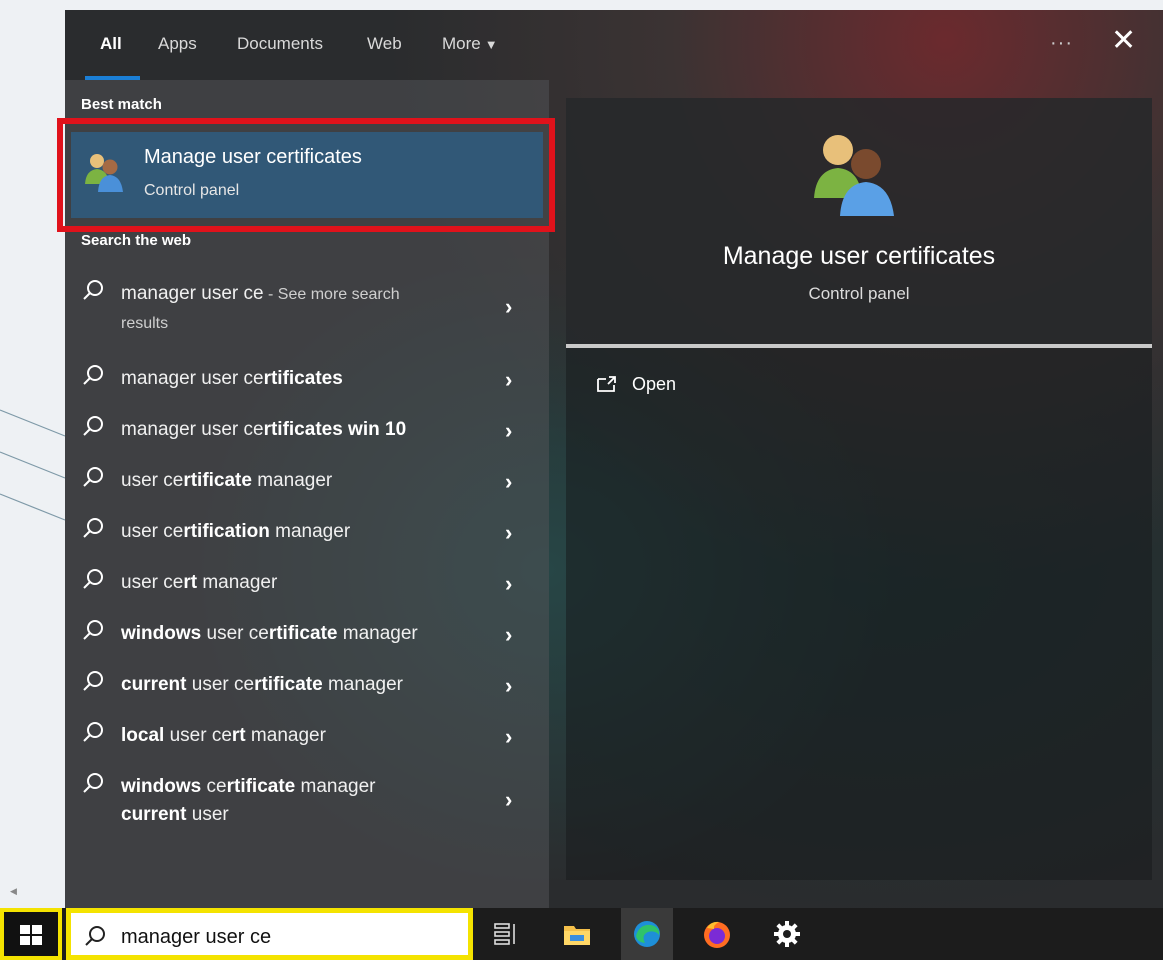 The height and width of the screenshot is (960, 1163). Describe the element at coordinates (859, 221) in the screenshot. I see `preview-header: Manage user certificates Control panel` at that location.